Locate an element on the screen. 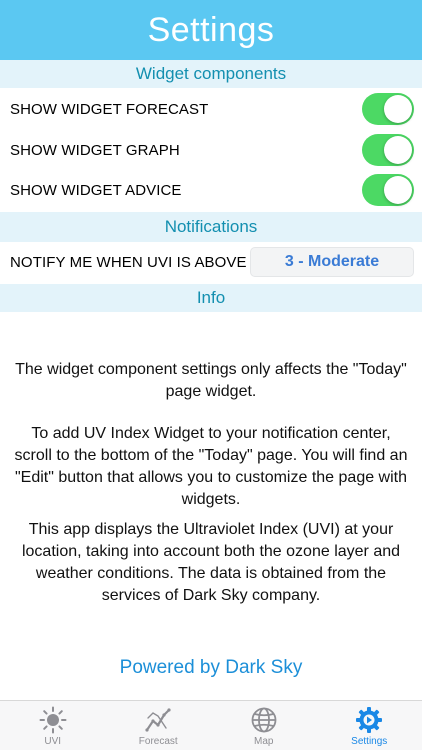 This screenshot has height=750, width=422. section-title: Notifications is located at coordinates (211, 226).